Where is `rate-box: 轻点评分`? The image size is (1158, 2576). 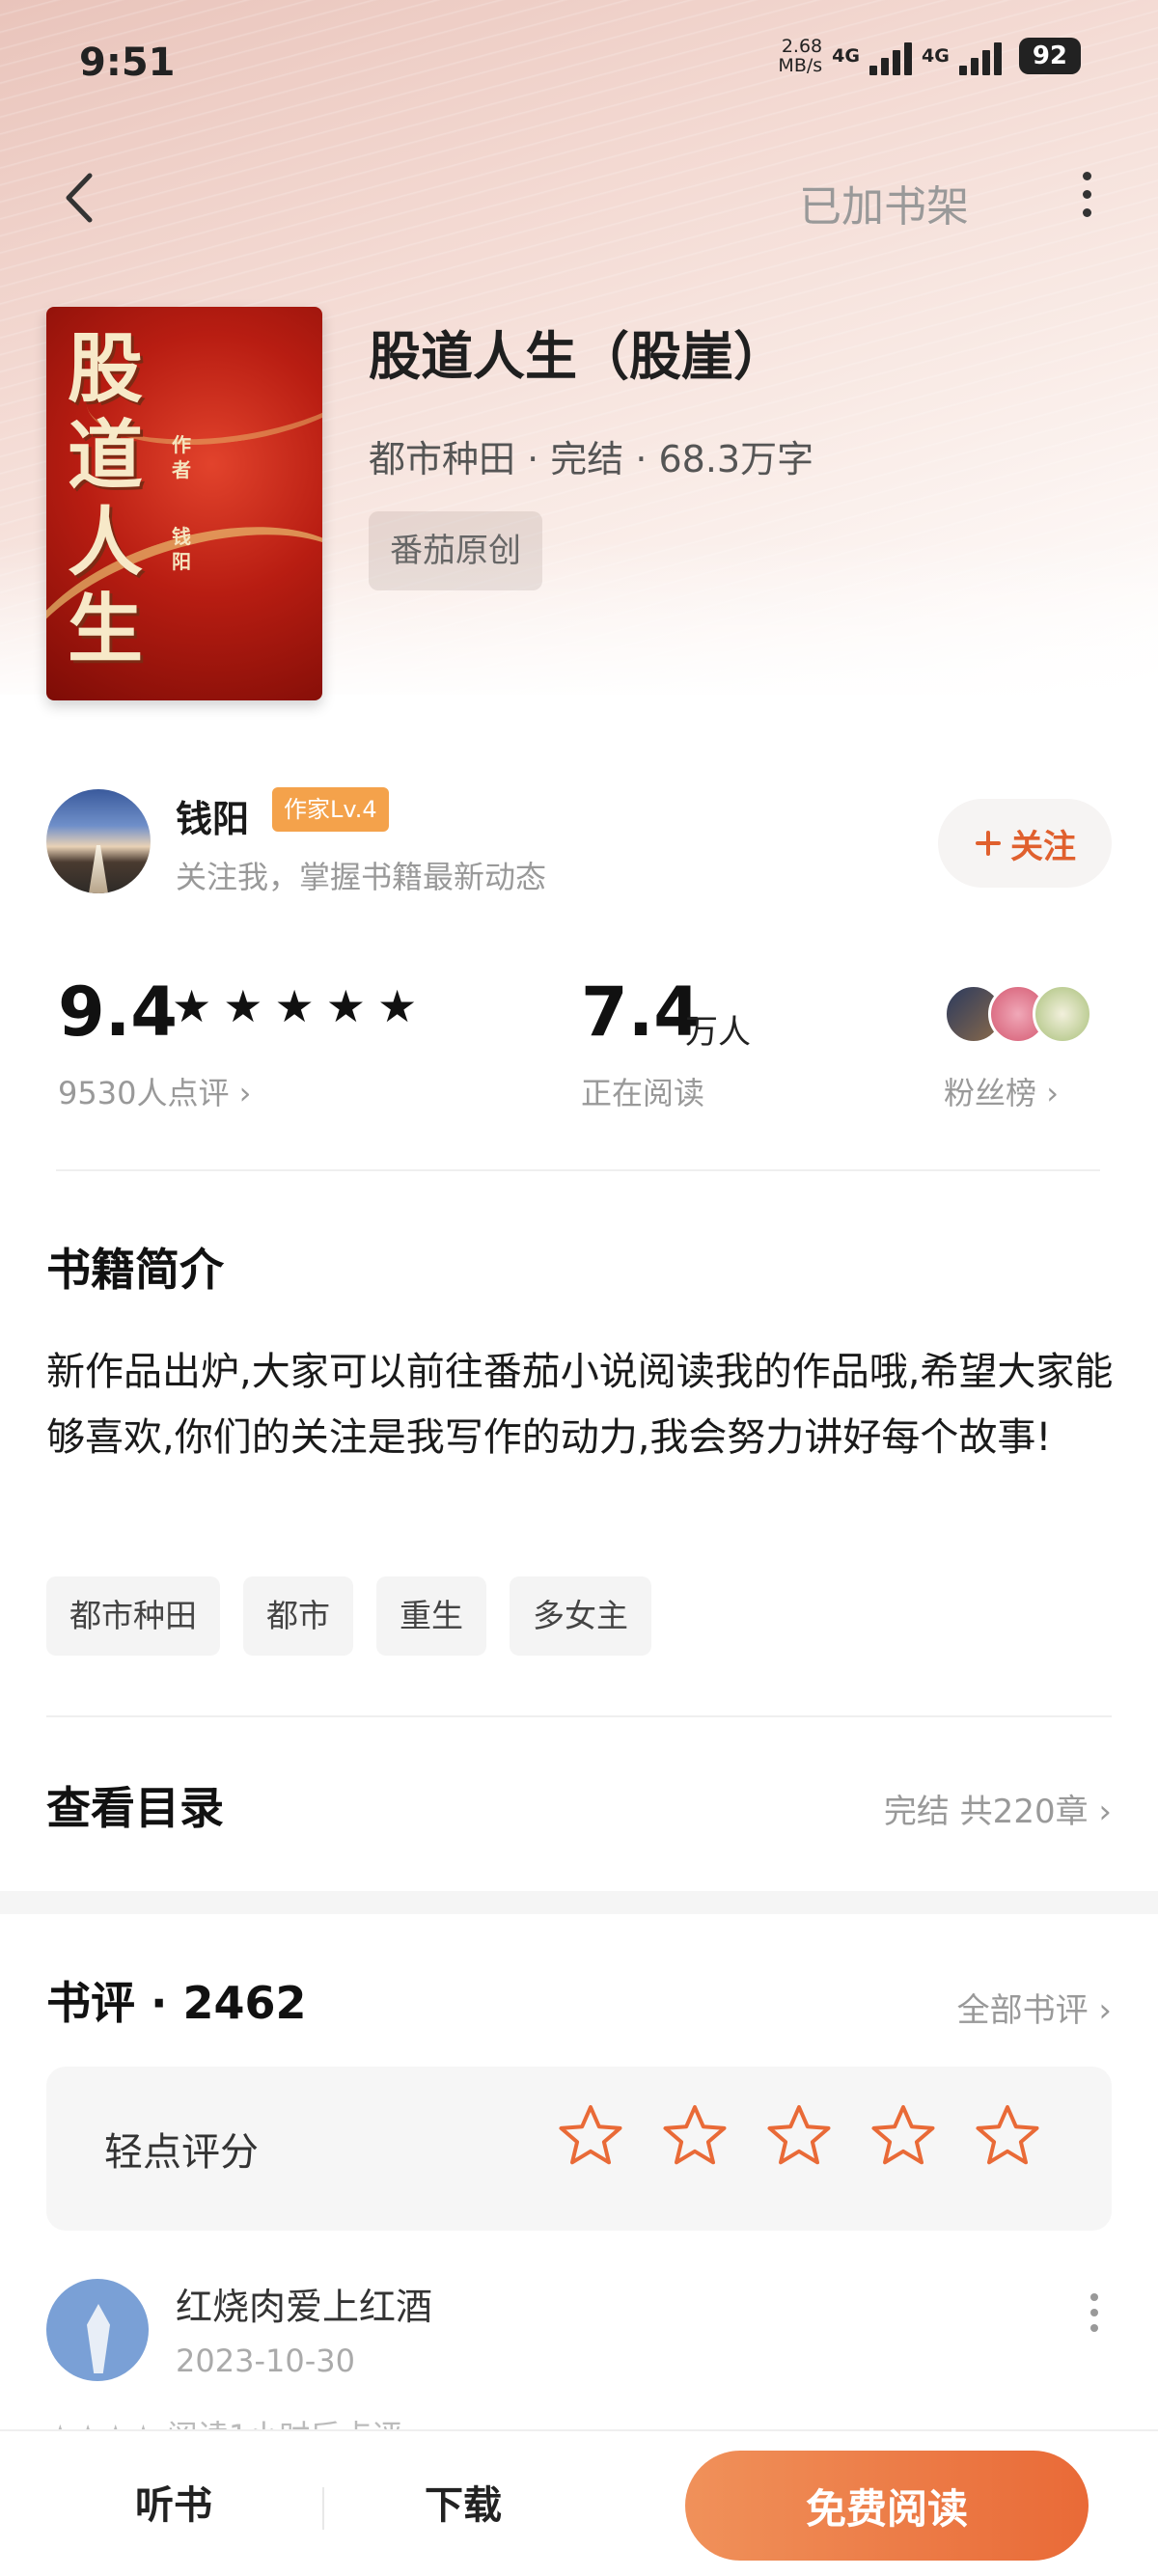
rate-box: 轻点评分 is located at coordinates (579, 2149).